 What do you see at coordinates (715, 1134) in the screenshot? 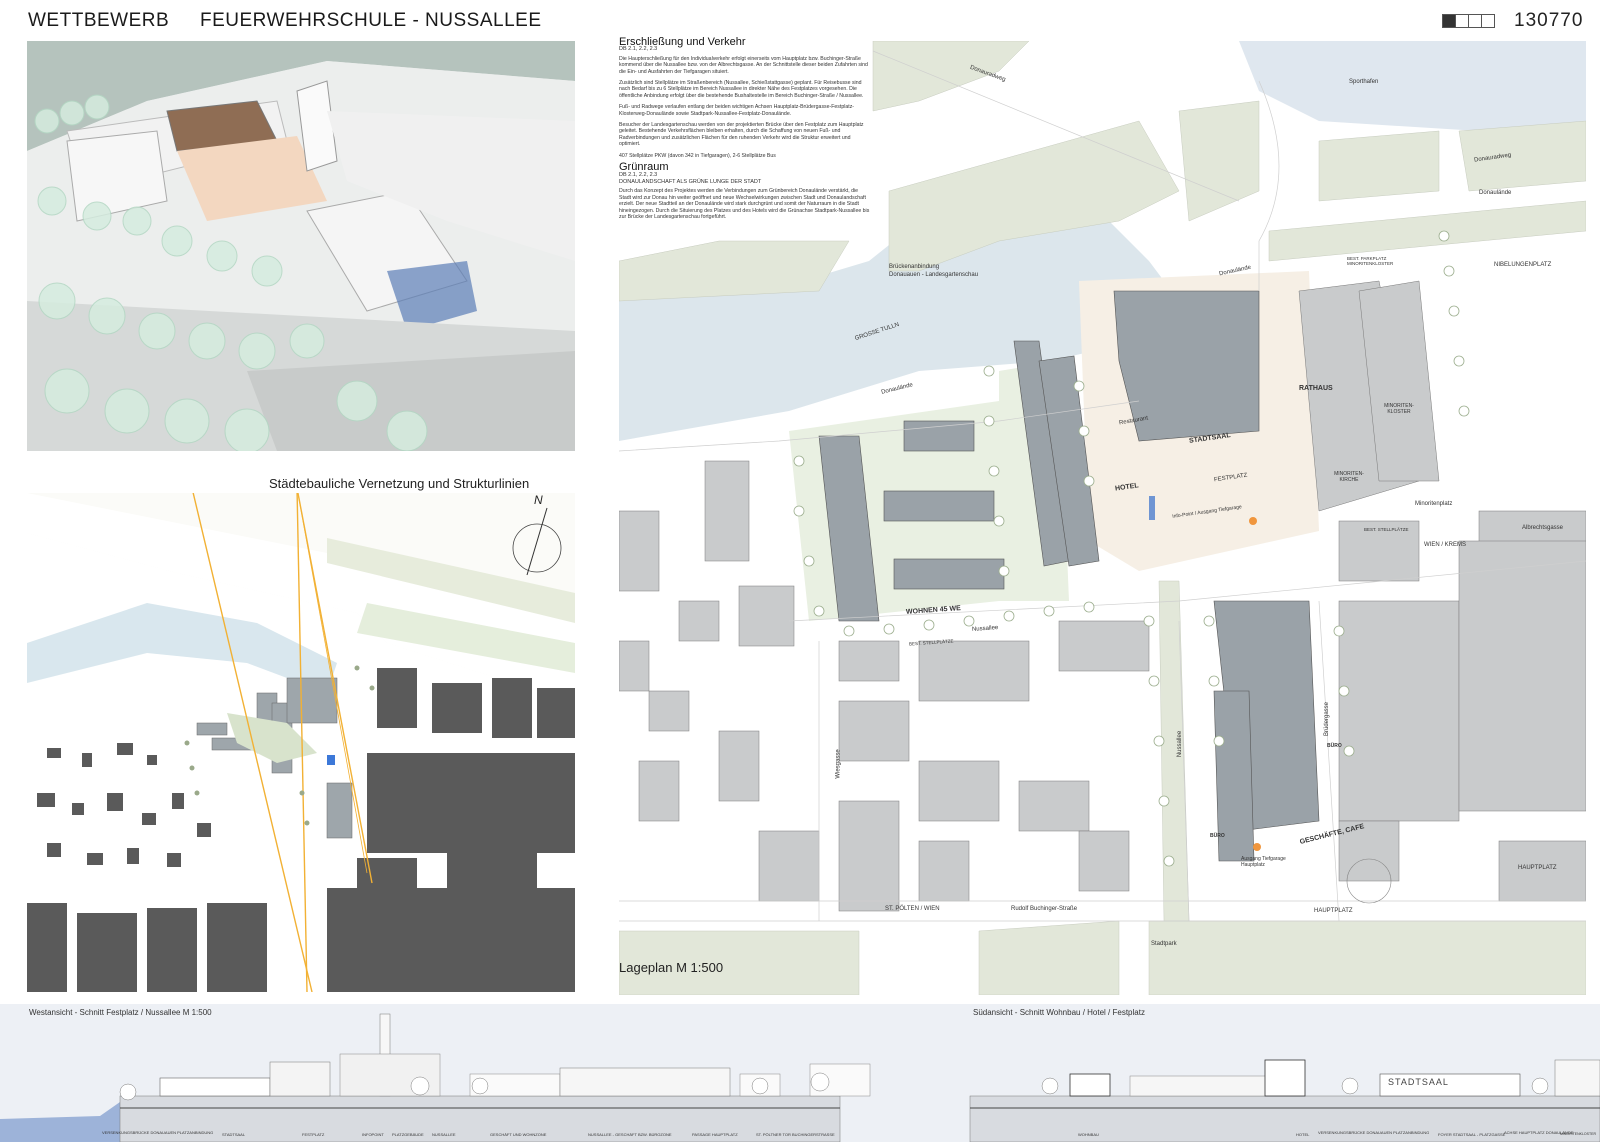
I see `west-label: PASSAGE HAUPTPLATZ` at bounding box center [715, 1134].